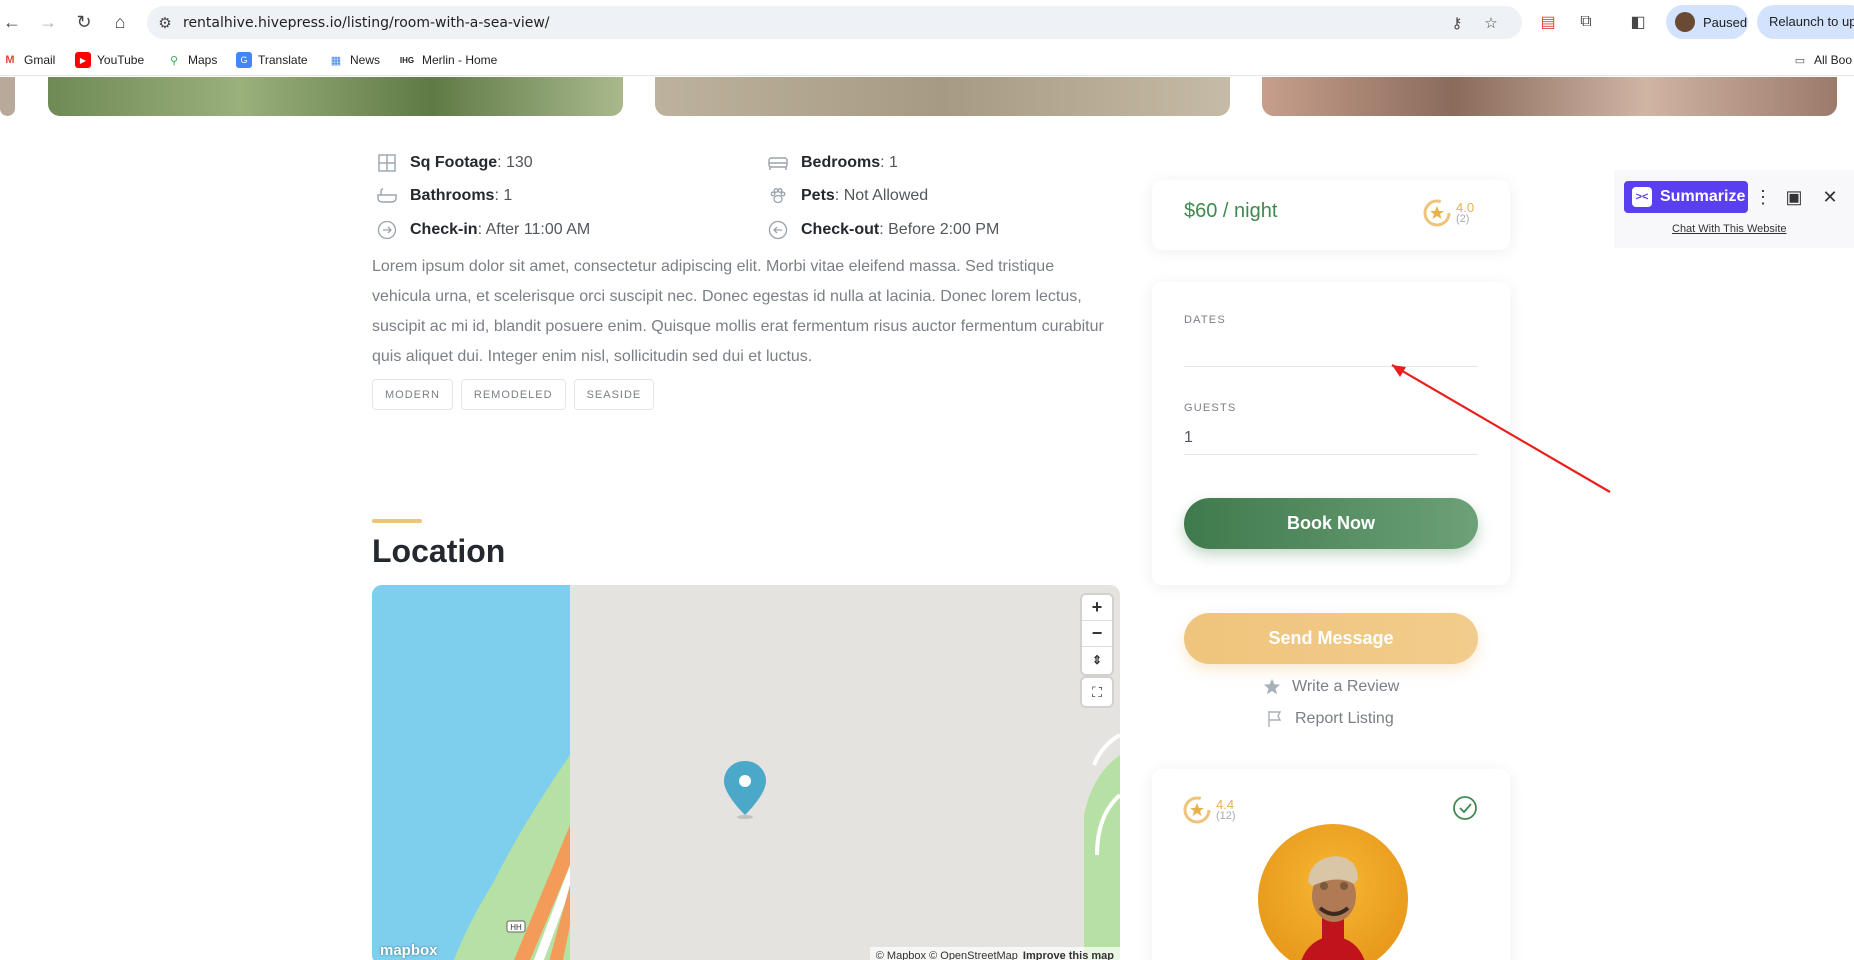 The height and width of the screenshot is (960, 1854). Describe the element at coordinates (778, 163) in the screenshot. I see `bed-icon` at that location.